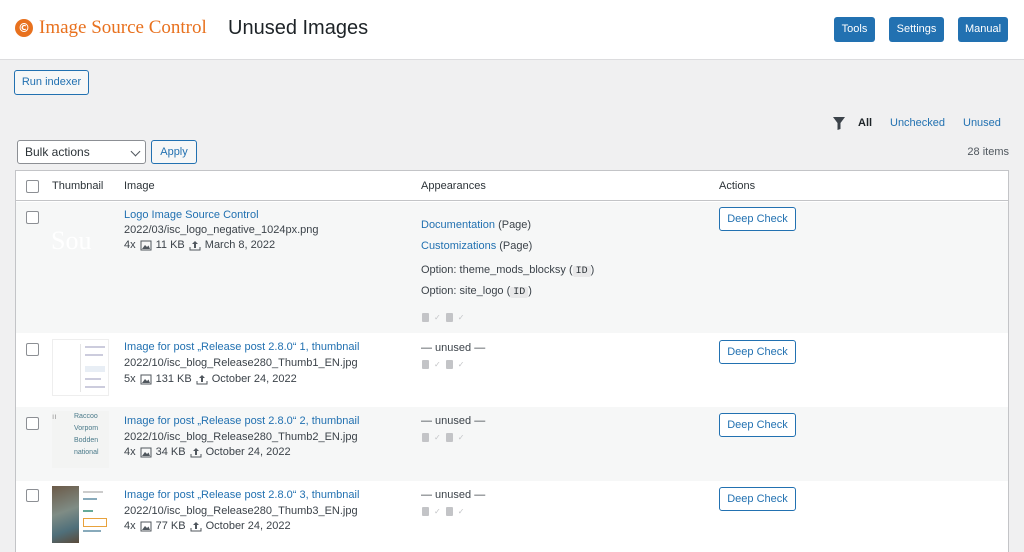  I want to click on appearance-link: Documentation, so click(458, 225).